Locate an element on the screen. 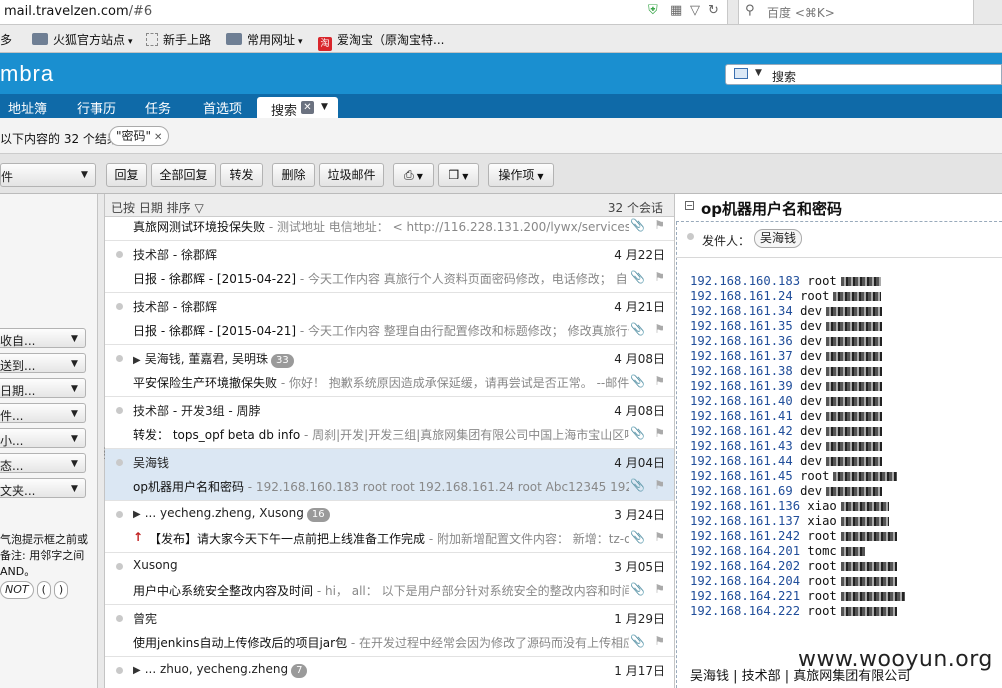 Image resolution: width=1002 pixels, height=688 pixels. close-icon: ✕ is located at coordinates (307, 107).